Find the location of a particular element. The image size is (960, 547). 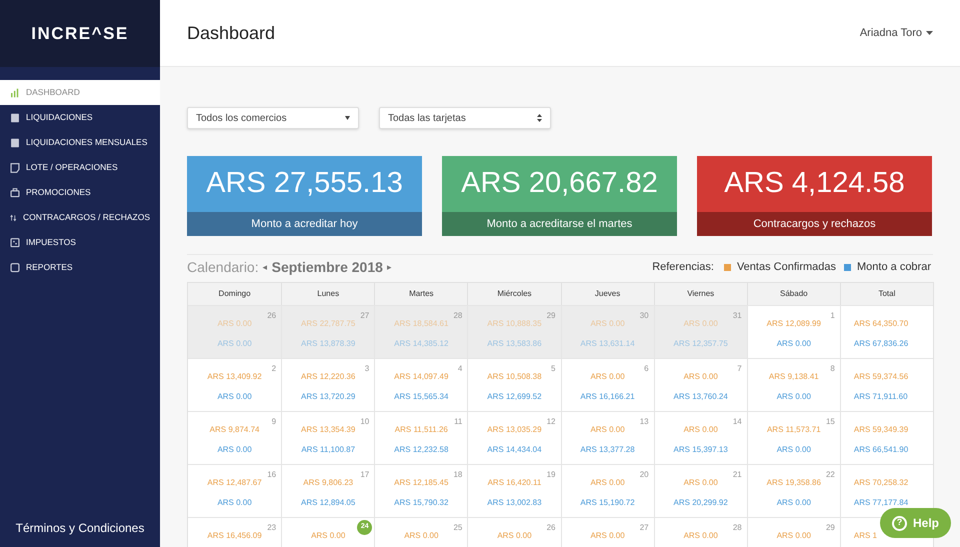

day-cell: 25 ARS 0.00 is located at coordinates (421, 532).